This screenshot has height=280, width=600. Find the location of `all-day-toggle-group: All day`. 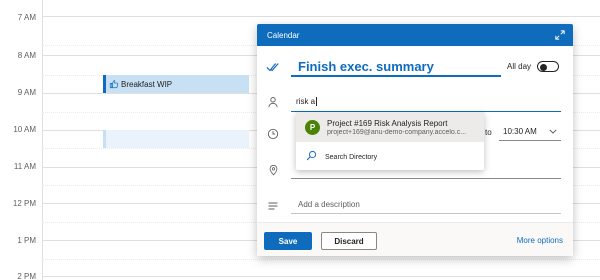

all-day-toggle-group: All day is located at coordinates (533, 66).